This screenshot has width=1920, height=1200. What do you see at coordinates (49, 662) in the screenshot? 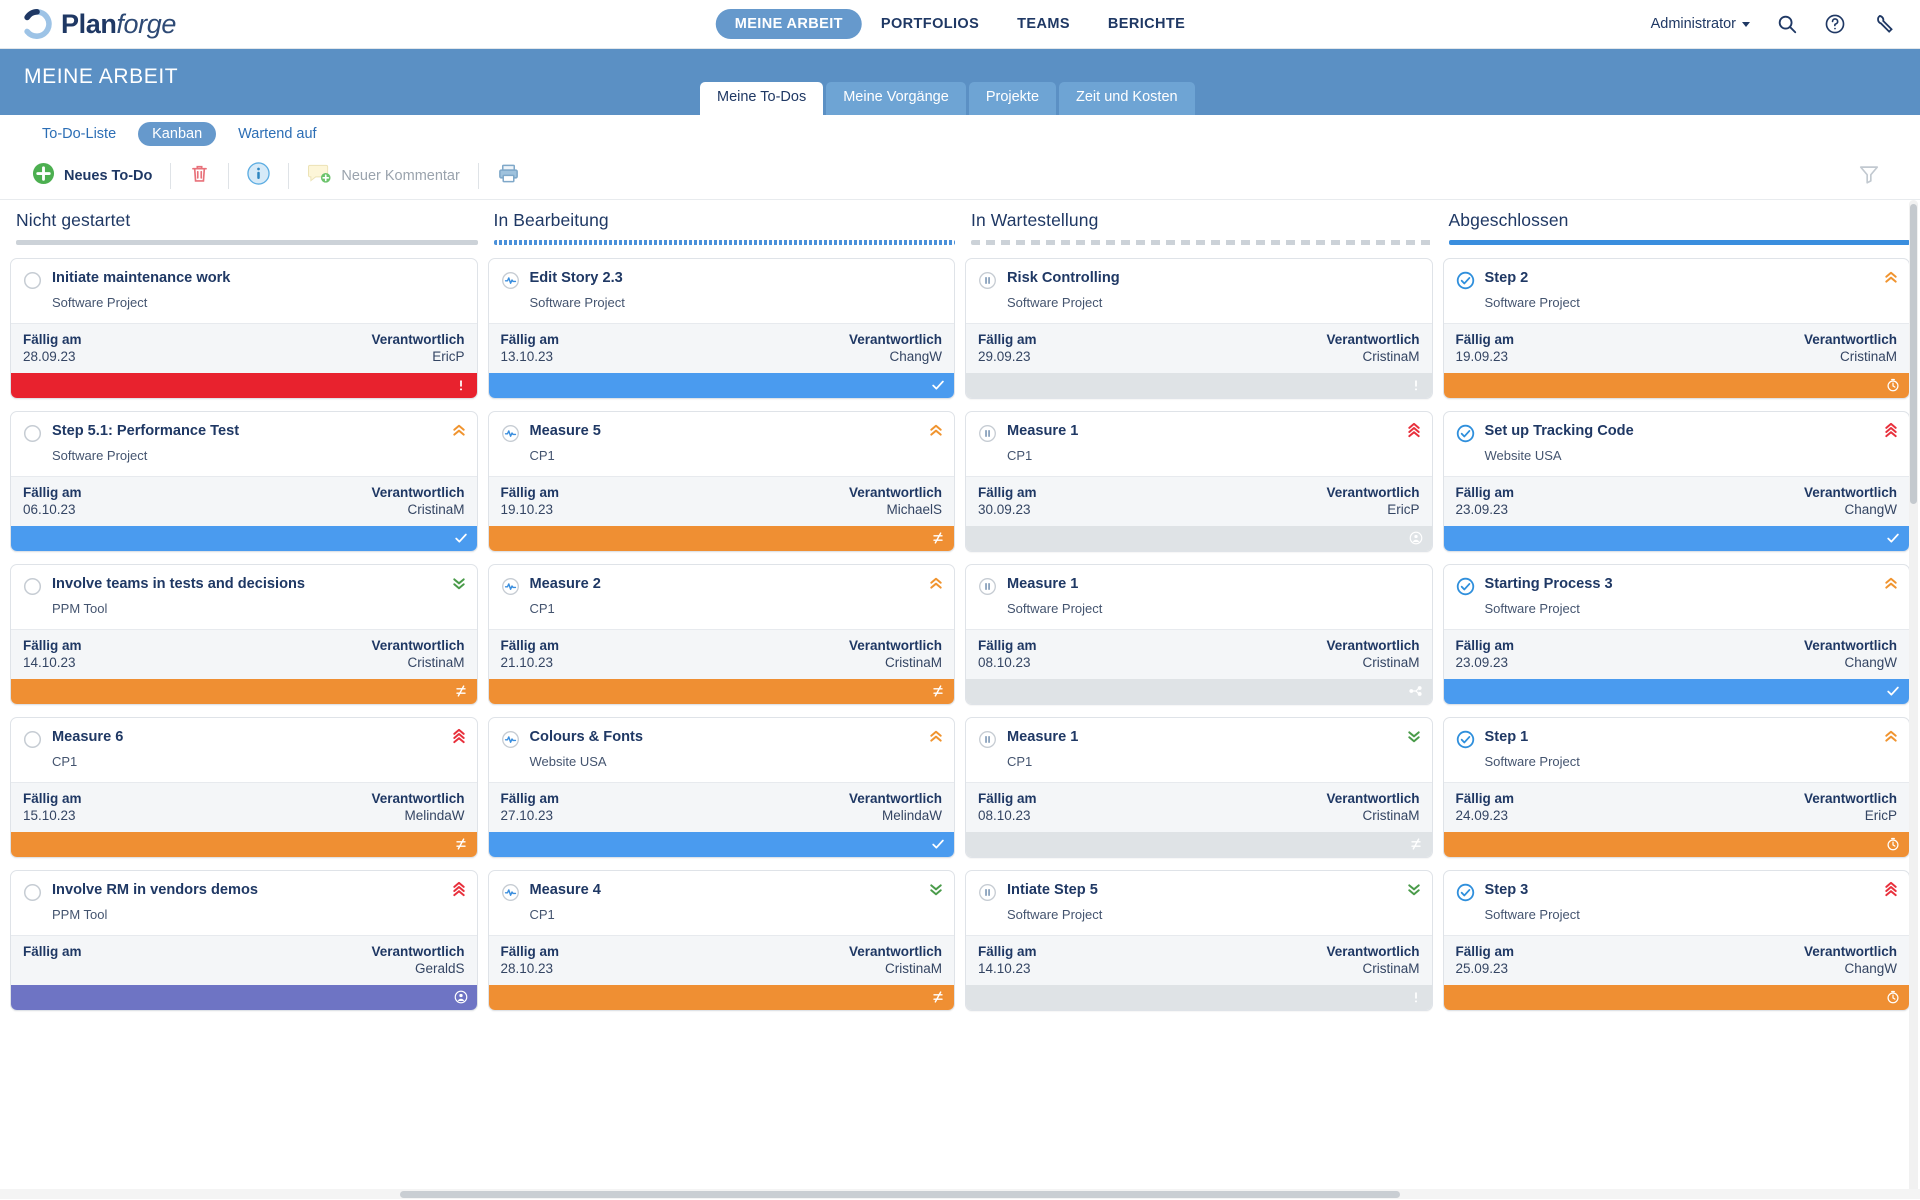
I see `due-date: 14.10.23` at bounding box center [49, 662].